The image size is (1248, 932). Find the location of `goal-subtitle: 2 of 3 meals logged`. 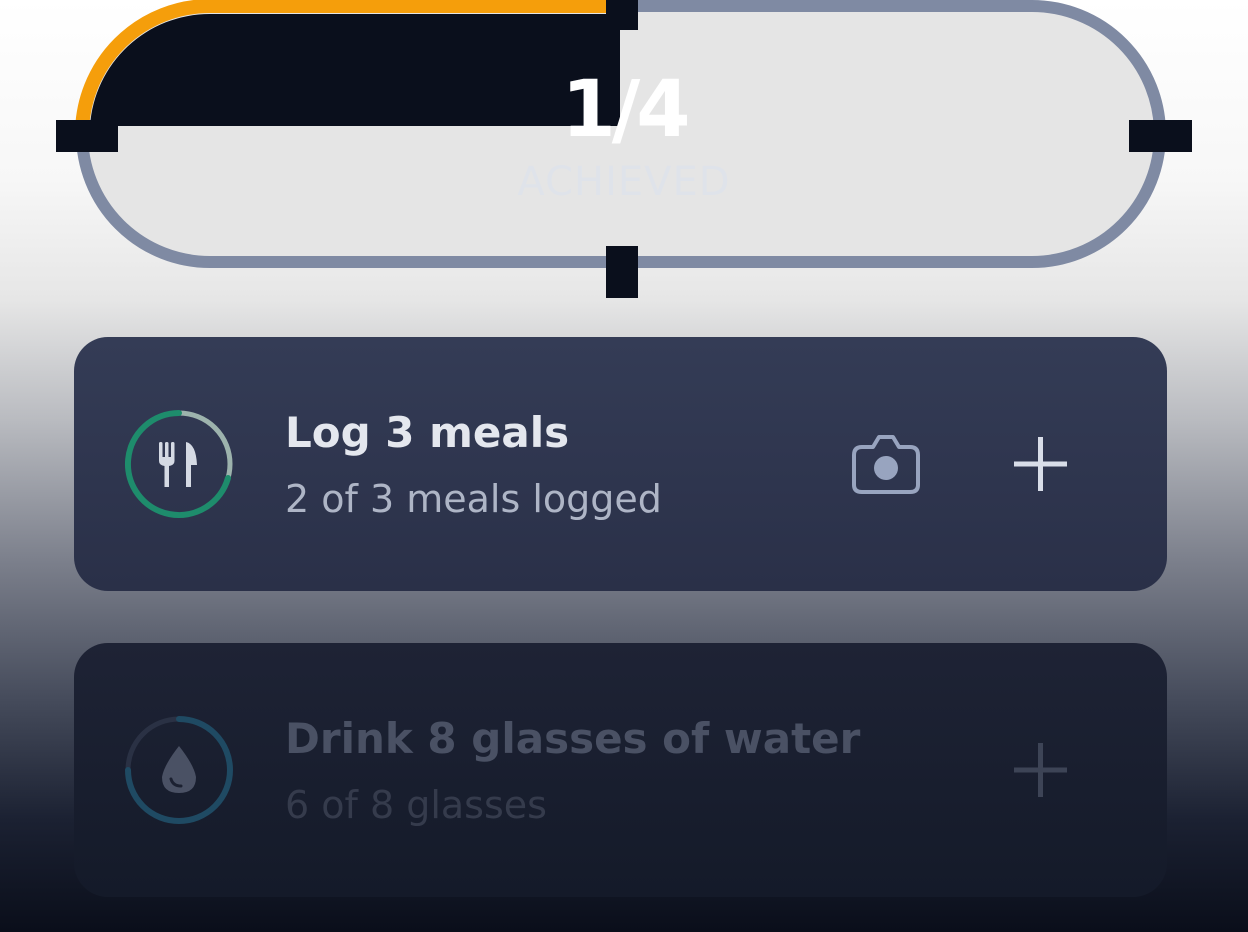

goal-subtitle: 2 of 3 meals logged is located at coordinates (473, 499).